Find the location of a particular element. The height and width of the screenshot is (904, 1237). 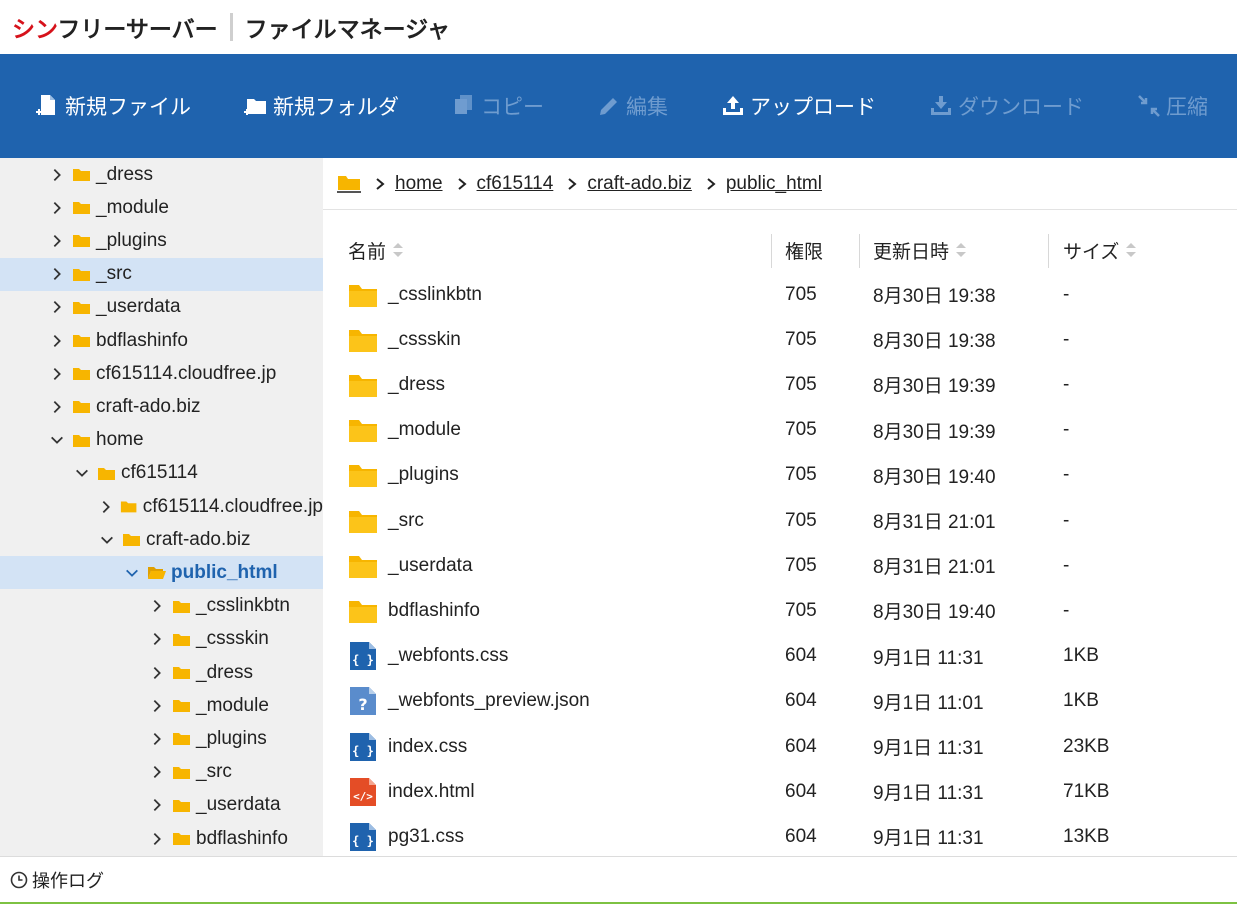

toolbar-button-label: 新規ファイル is located at coordinates (128, 107).